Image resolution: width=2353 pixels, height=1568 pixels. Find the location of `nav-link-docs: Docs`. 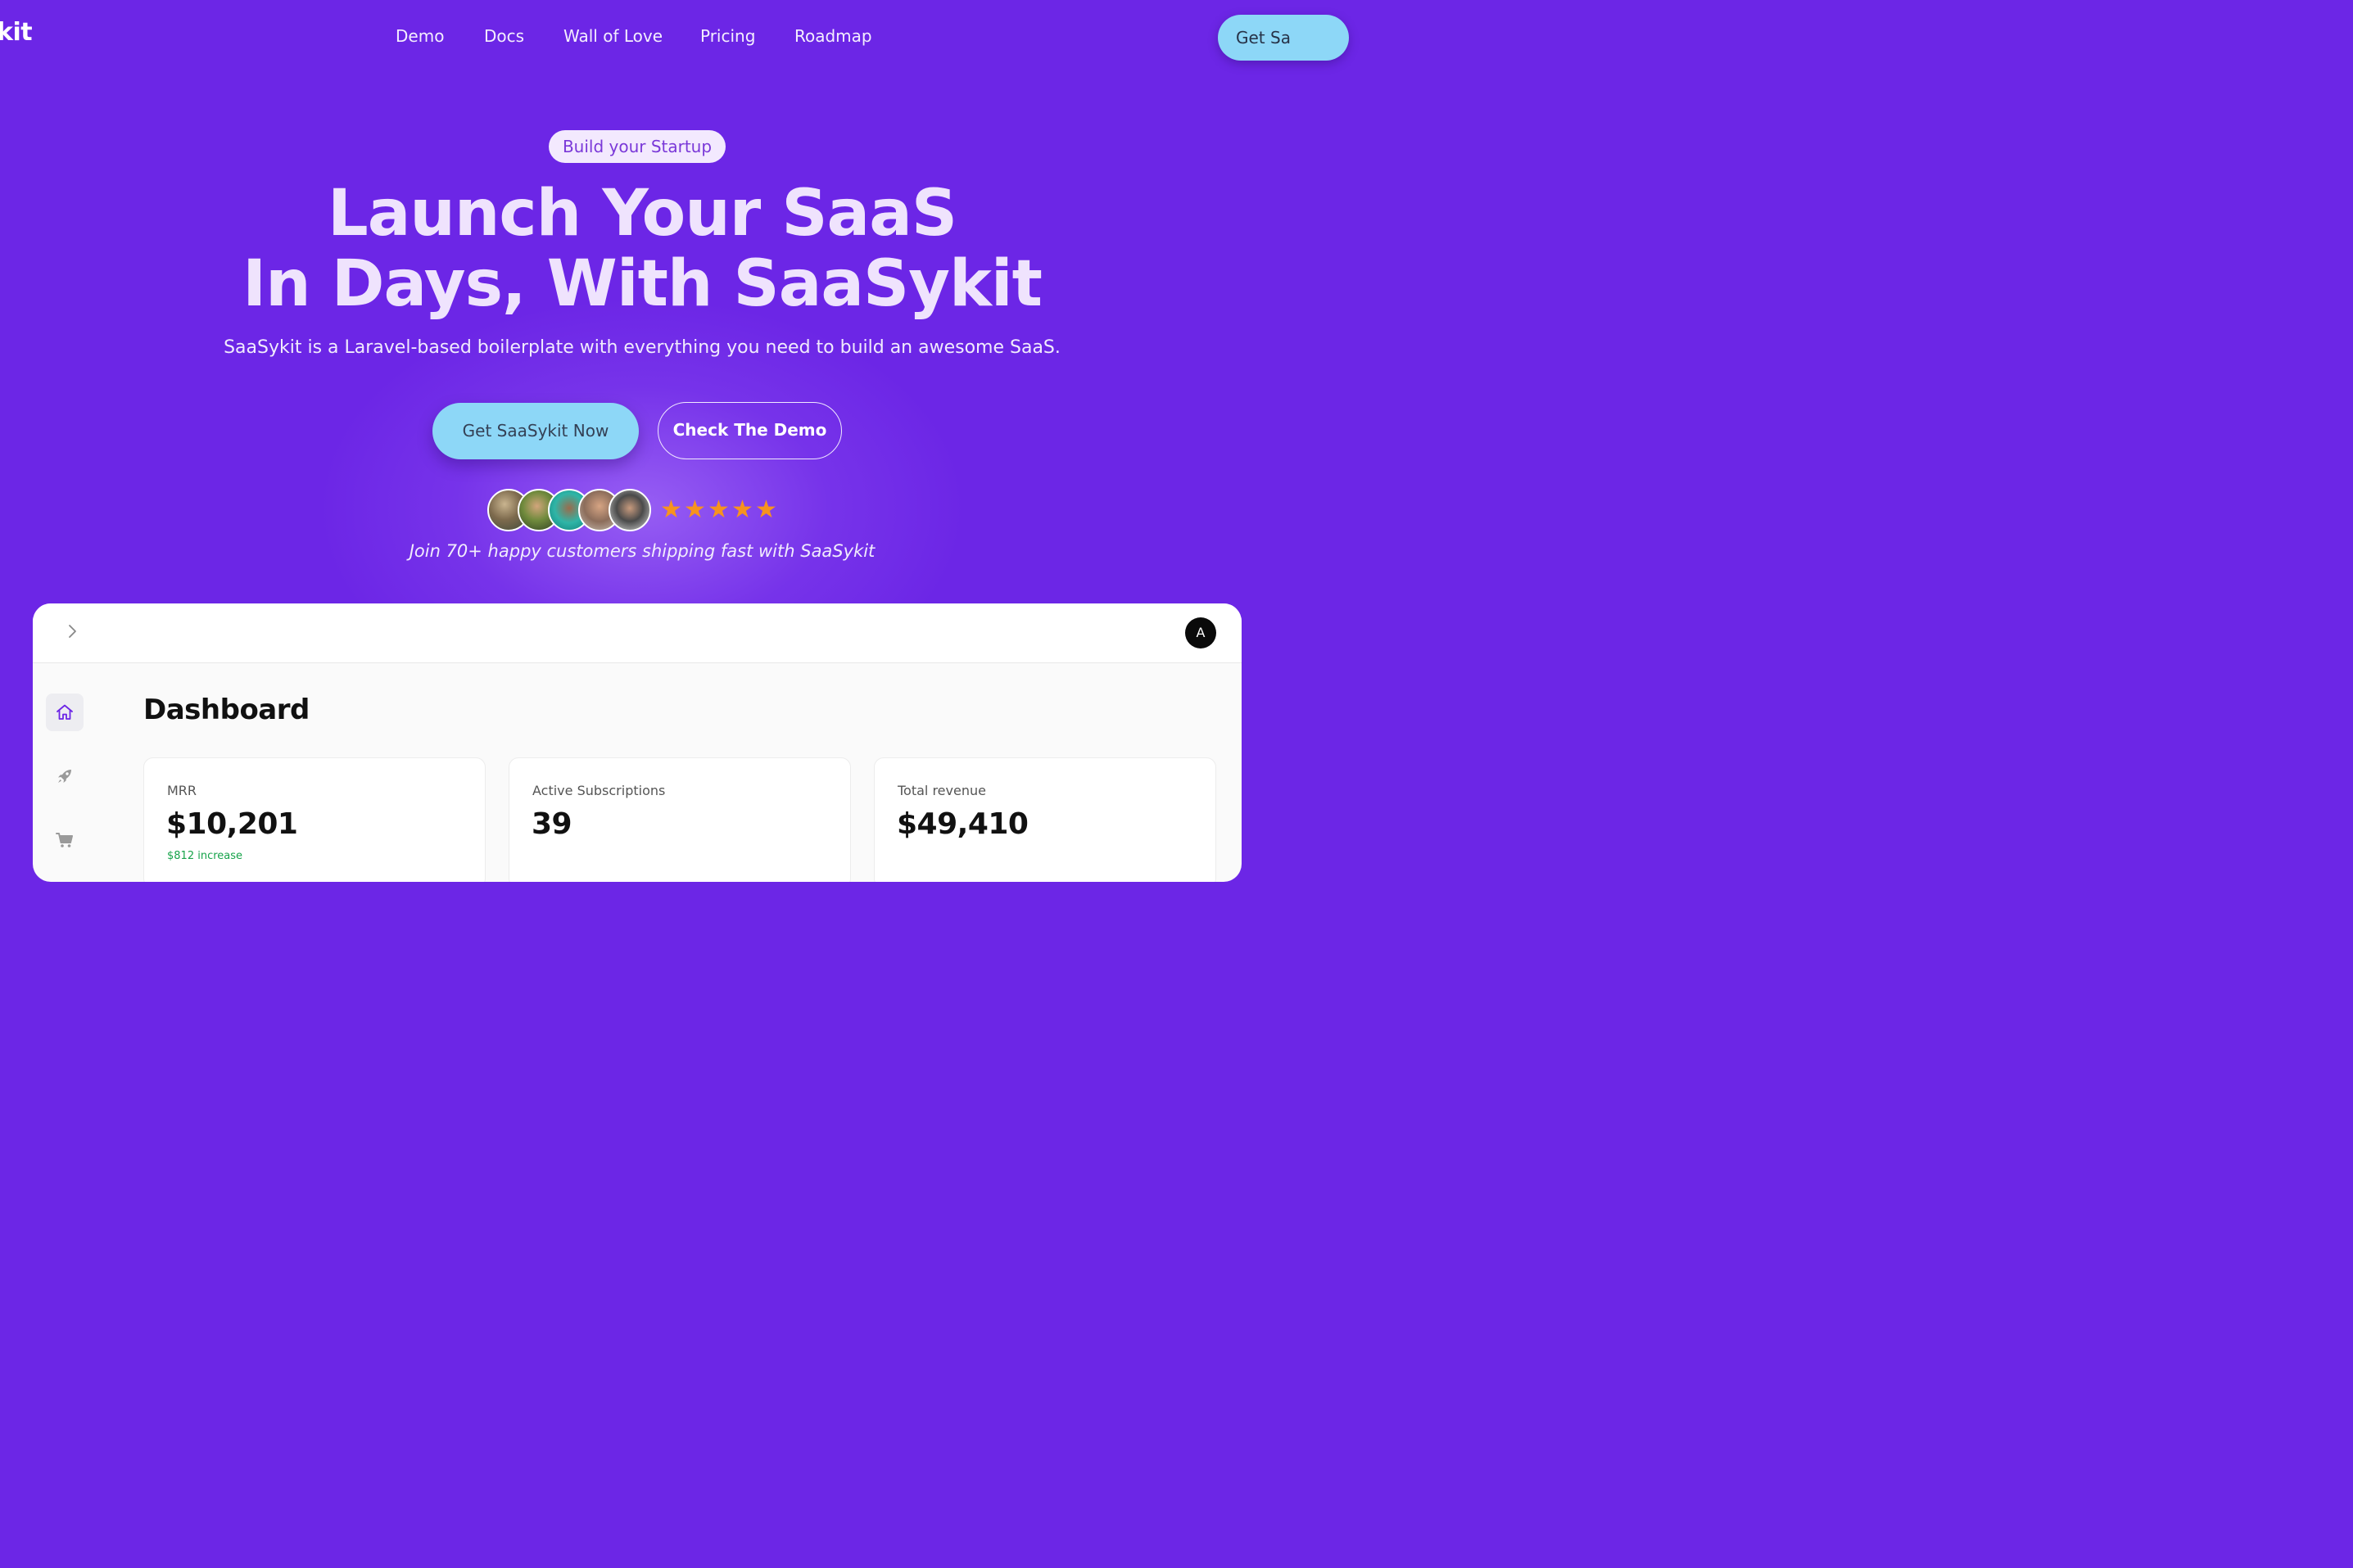

nav-link-docs: Docs is located at coordinates (504, 36).